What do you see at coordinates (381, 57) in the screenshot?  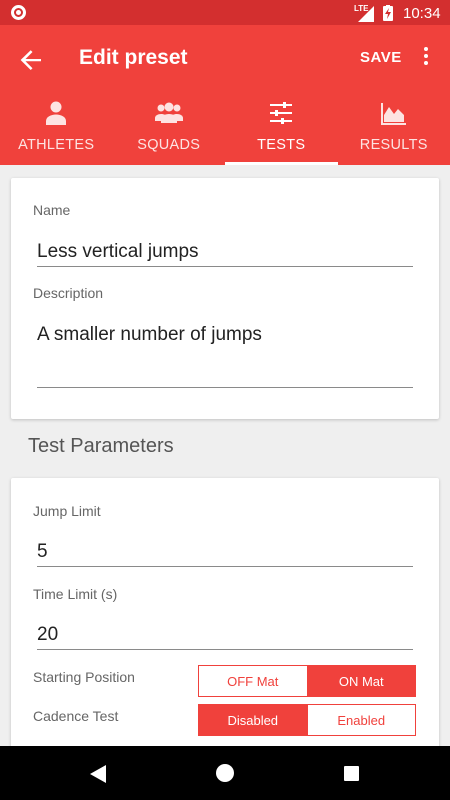 I see `save-button: SAVE` at bounding box center [381, 57].